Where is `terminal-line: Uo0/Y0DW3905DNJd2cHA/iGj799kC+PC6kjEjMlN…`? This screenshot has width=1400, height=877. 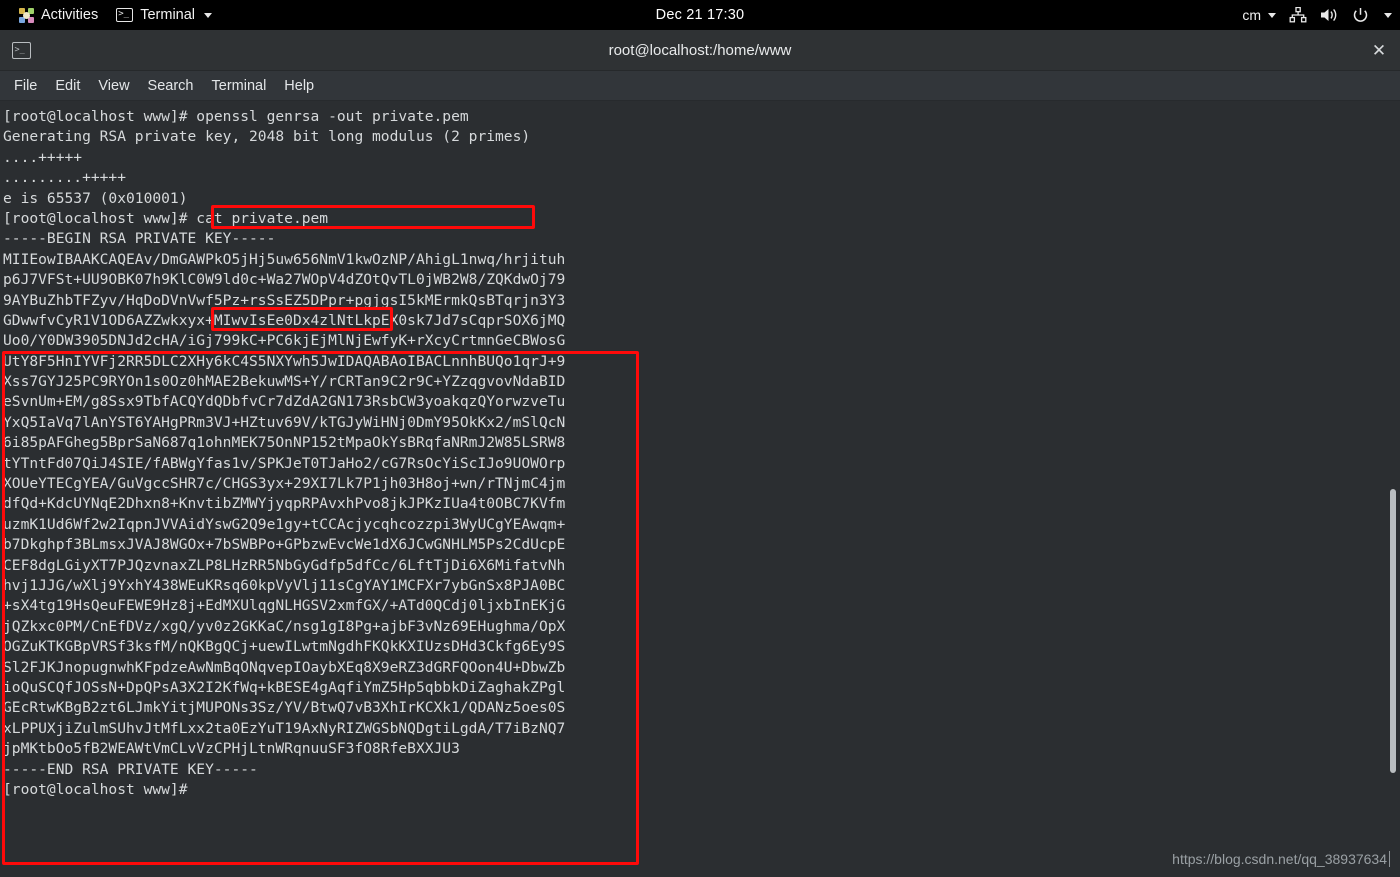 terminal-line: Uo0/Y0DW3905DNJd2cHA/iGj799kC+PC6kjEjMlN… is located at coordinates (284, 341).